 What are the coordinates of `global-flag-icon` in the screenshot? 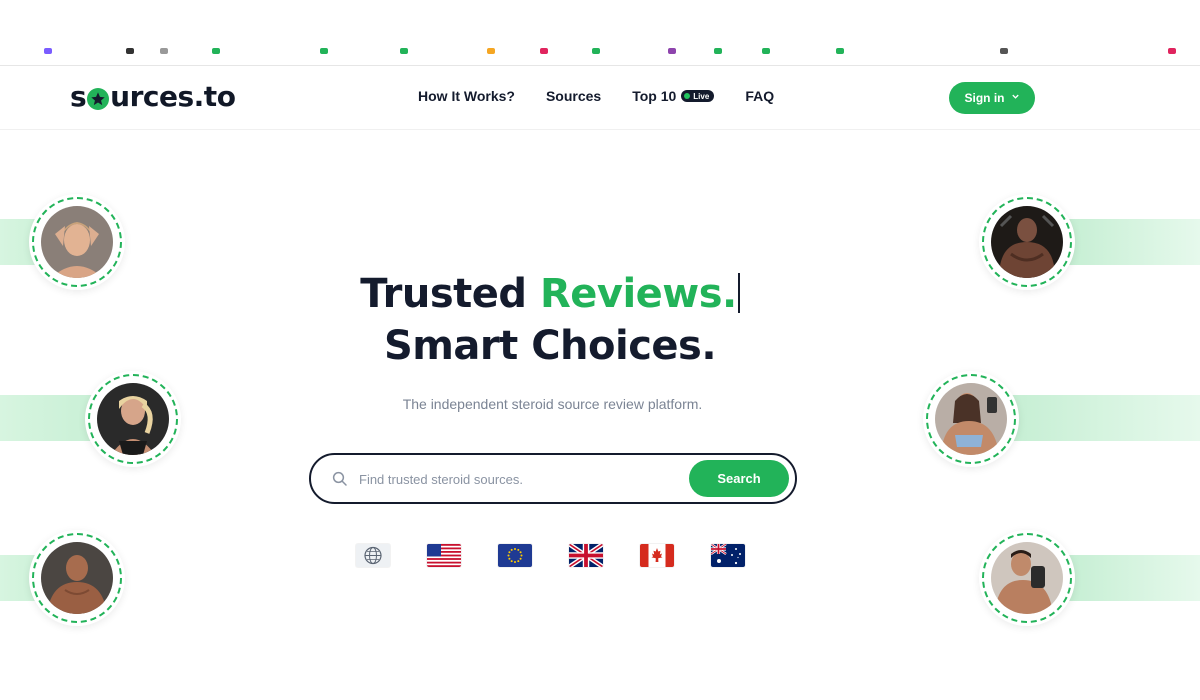 It's located at (373, 555).